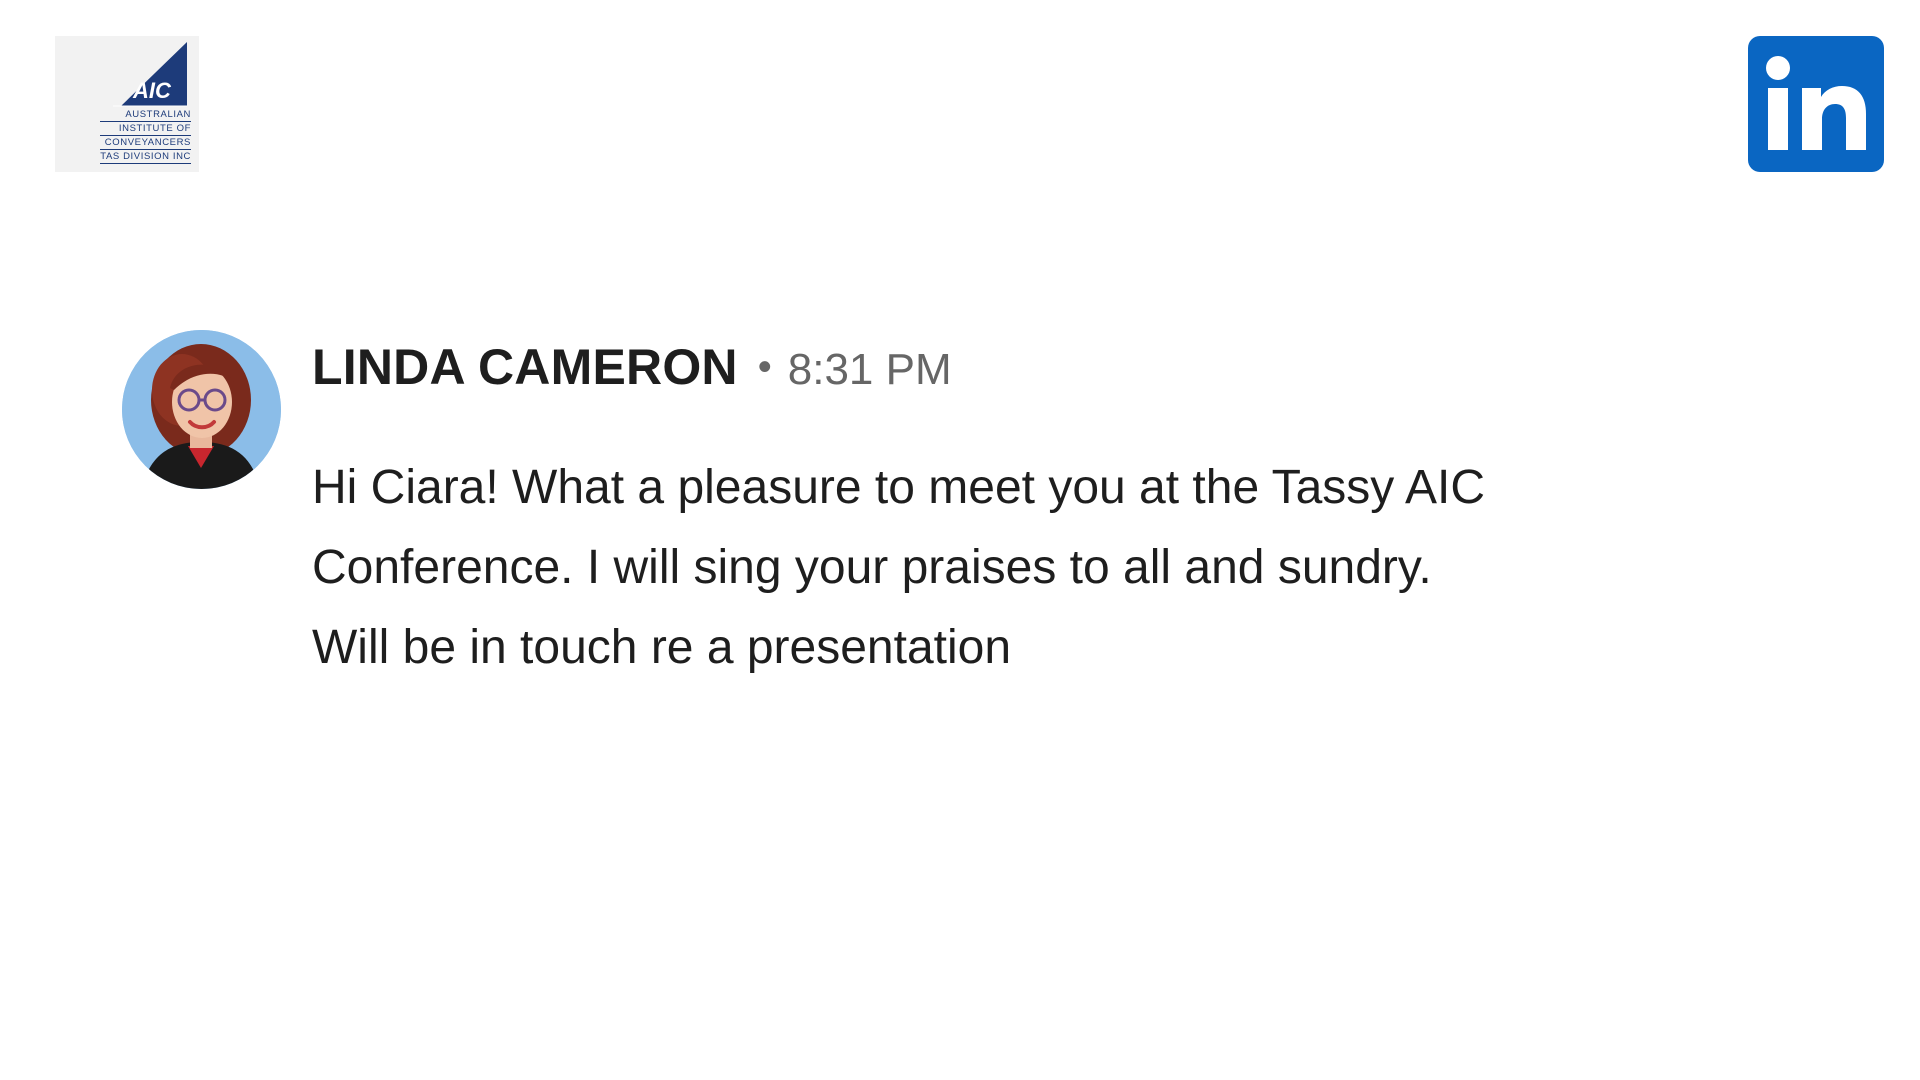 The width and height of the screenshot is (1920, 1080). I want to click on avatar-photo-icon, so click(201, 409).